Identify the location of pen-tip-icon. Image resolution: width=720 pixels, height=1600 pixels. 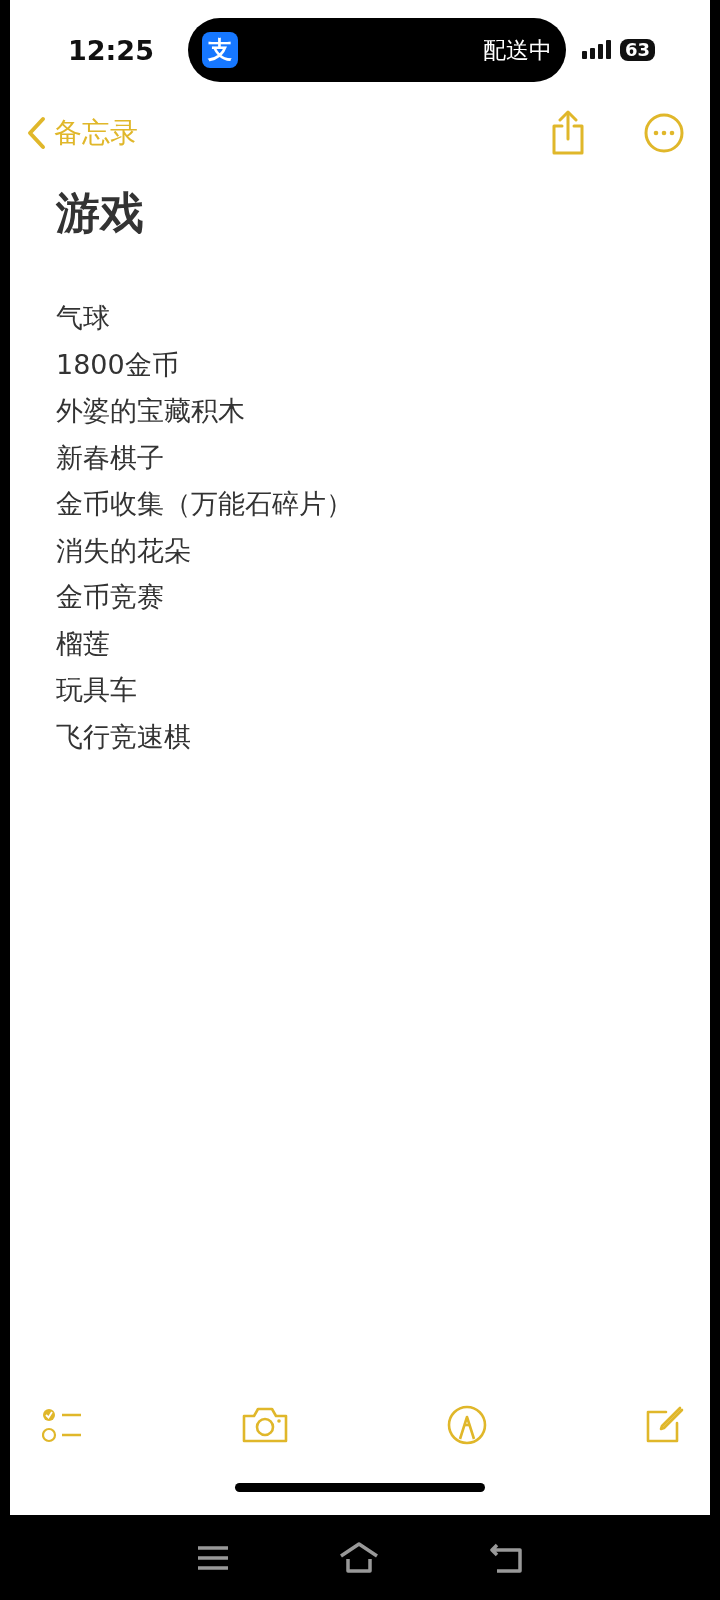
(466, 1425).